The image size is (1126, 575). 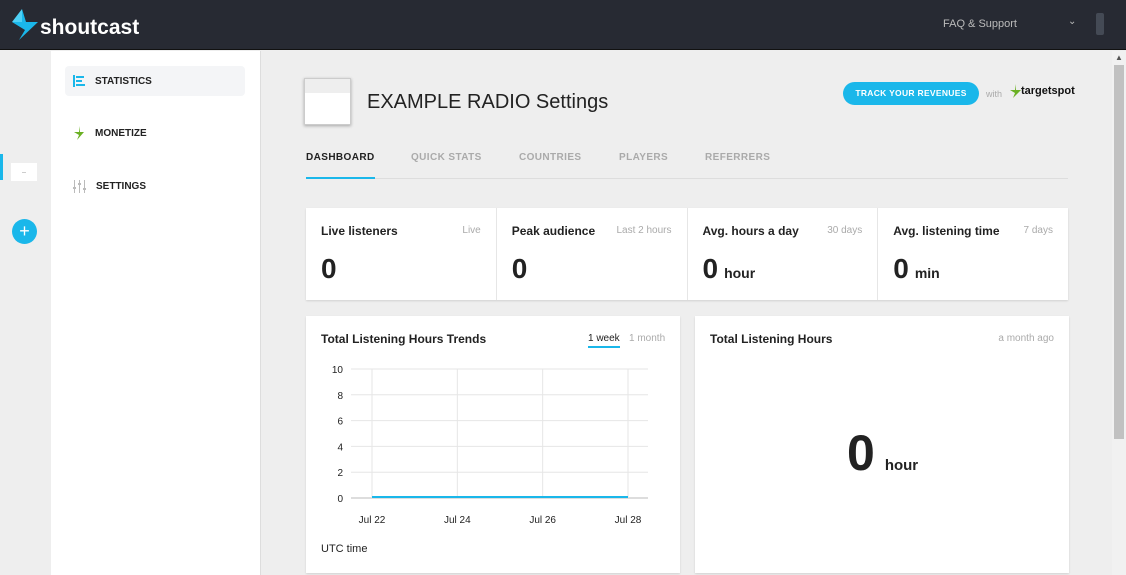 What do you see at coordinates (604, 340) in the screenshot?
I see `range-1-week: 1 week` at bounding box center [604, 340].